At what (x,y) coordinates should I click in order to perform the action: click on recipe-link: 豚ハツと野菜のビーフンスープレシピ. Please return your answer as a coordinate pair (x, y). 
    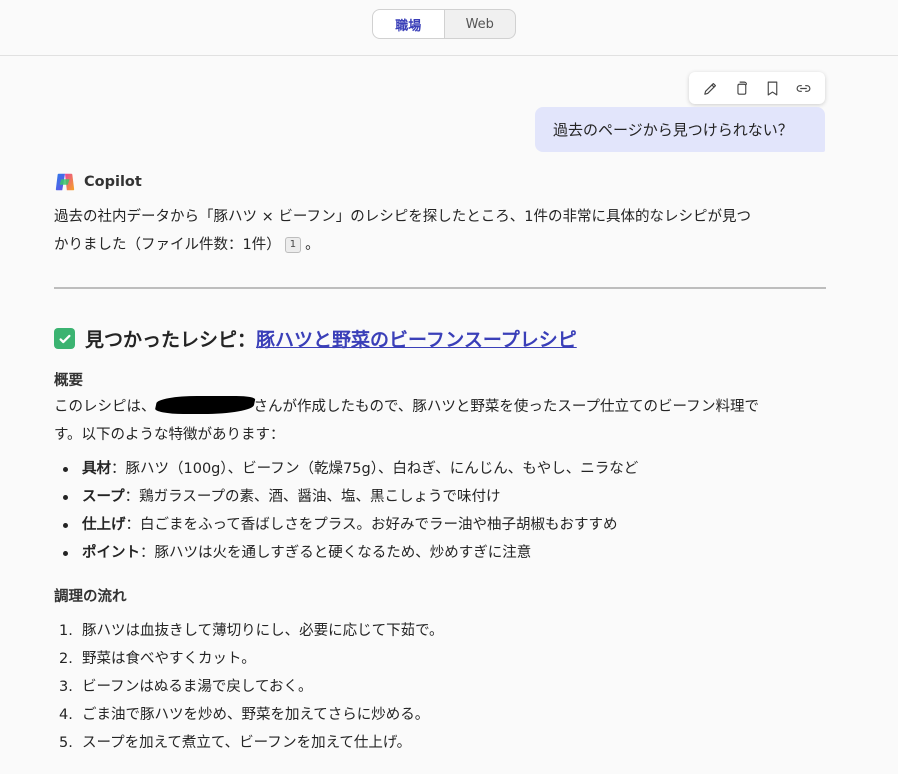
    Looking at the image, I should click on (416, 338).